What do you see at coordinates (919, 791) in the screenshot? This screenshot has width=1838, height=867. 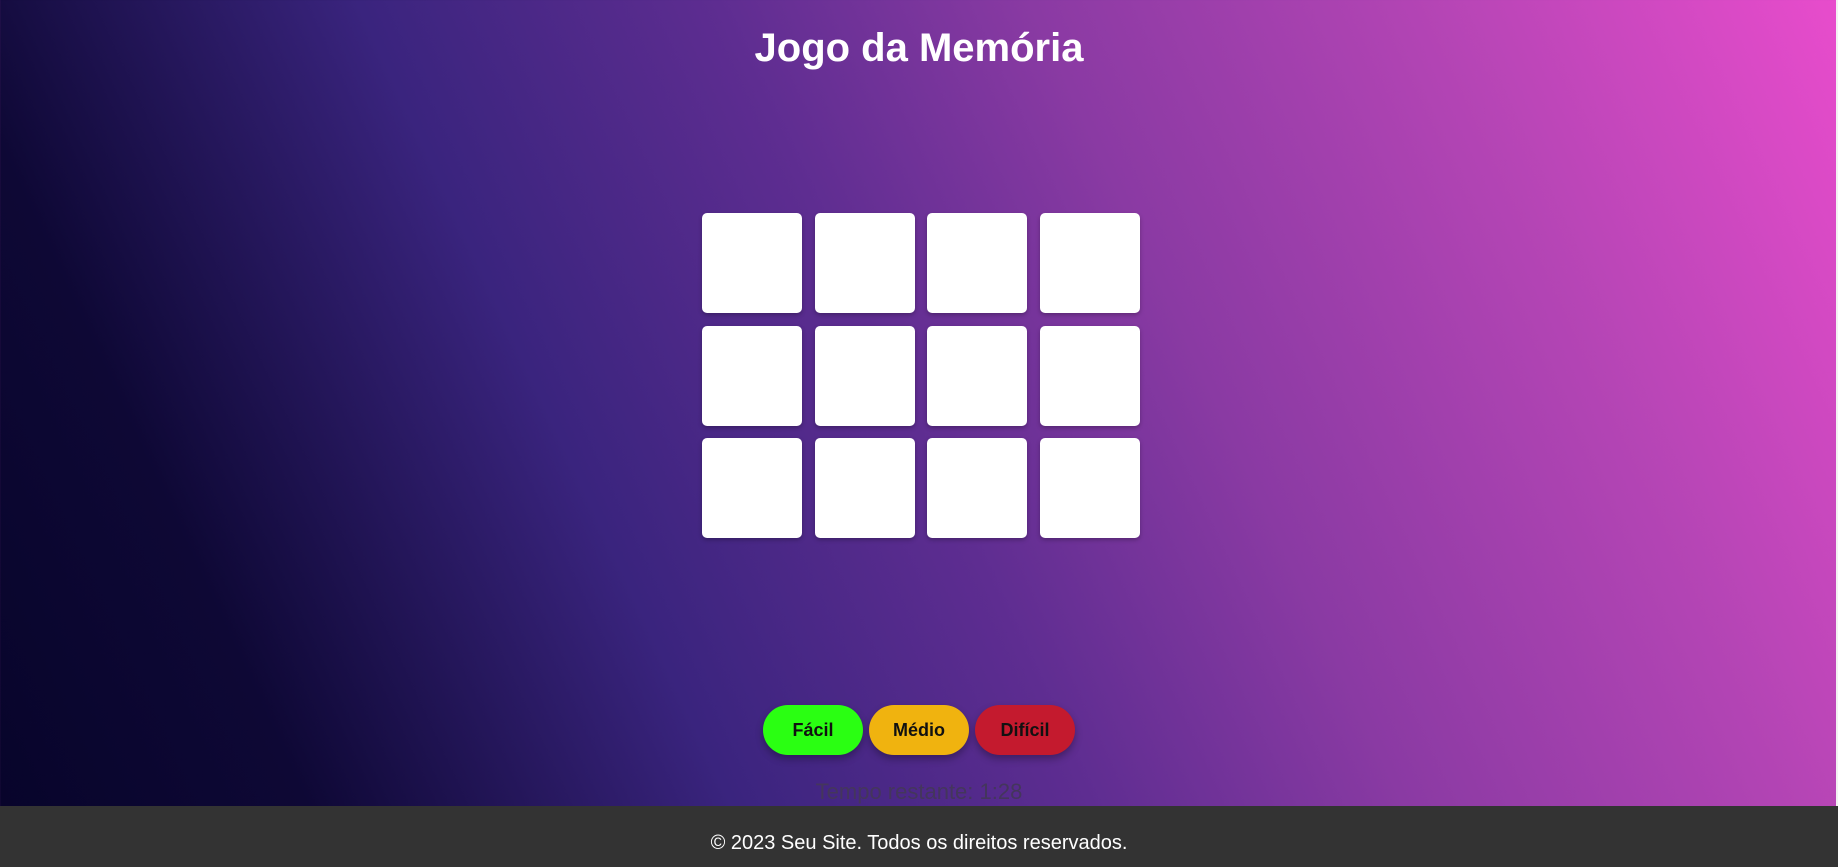 I see `timer-text: Tempo restante: 1:28` at bounding box center [919, 791].